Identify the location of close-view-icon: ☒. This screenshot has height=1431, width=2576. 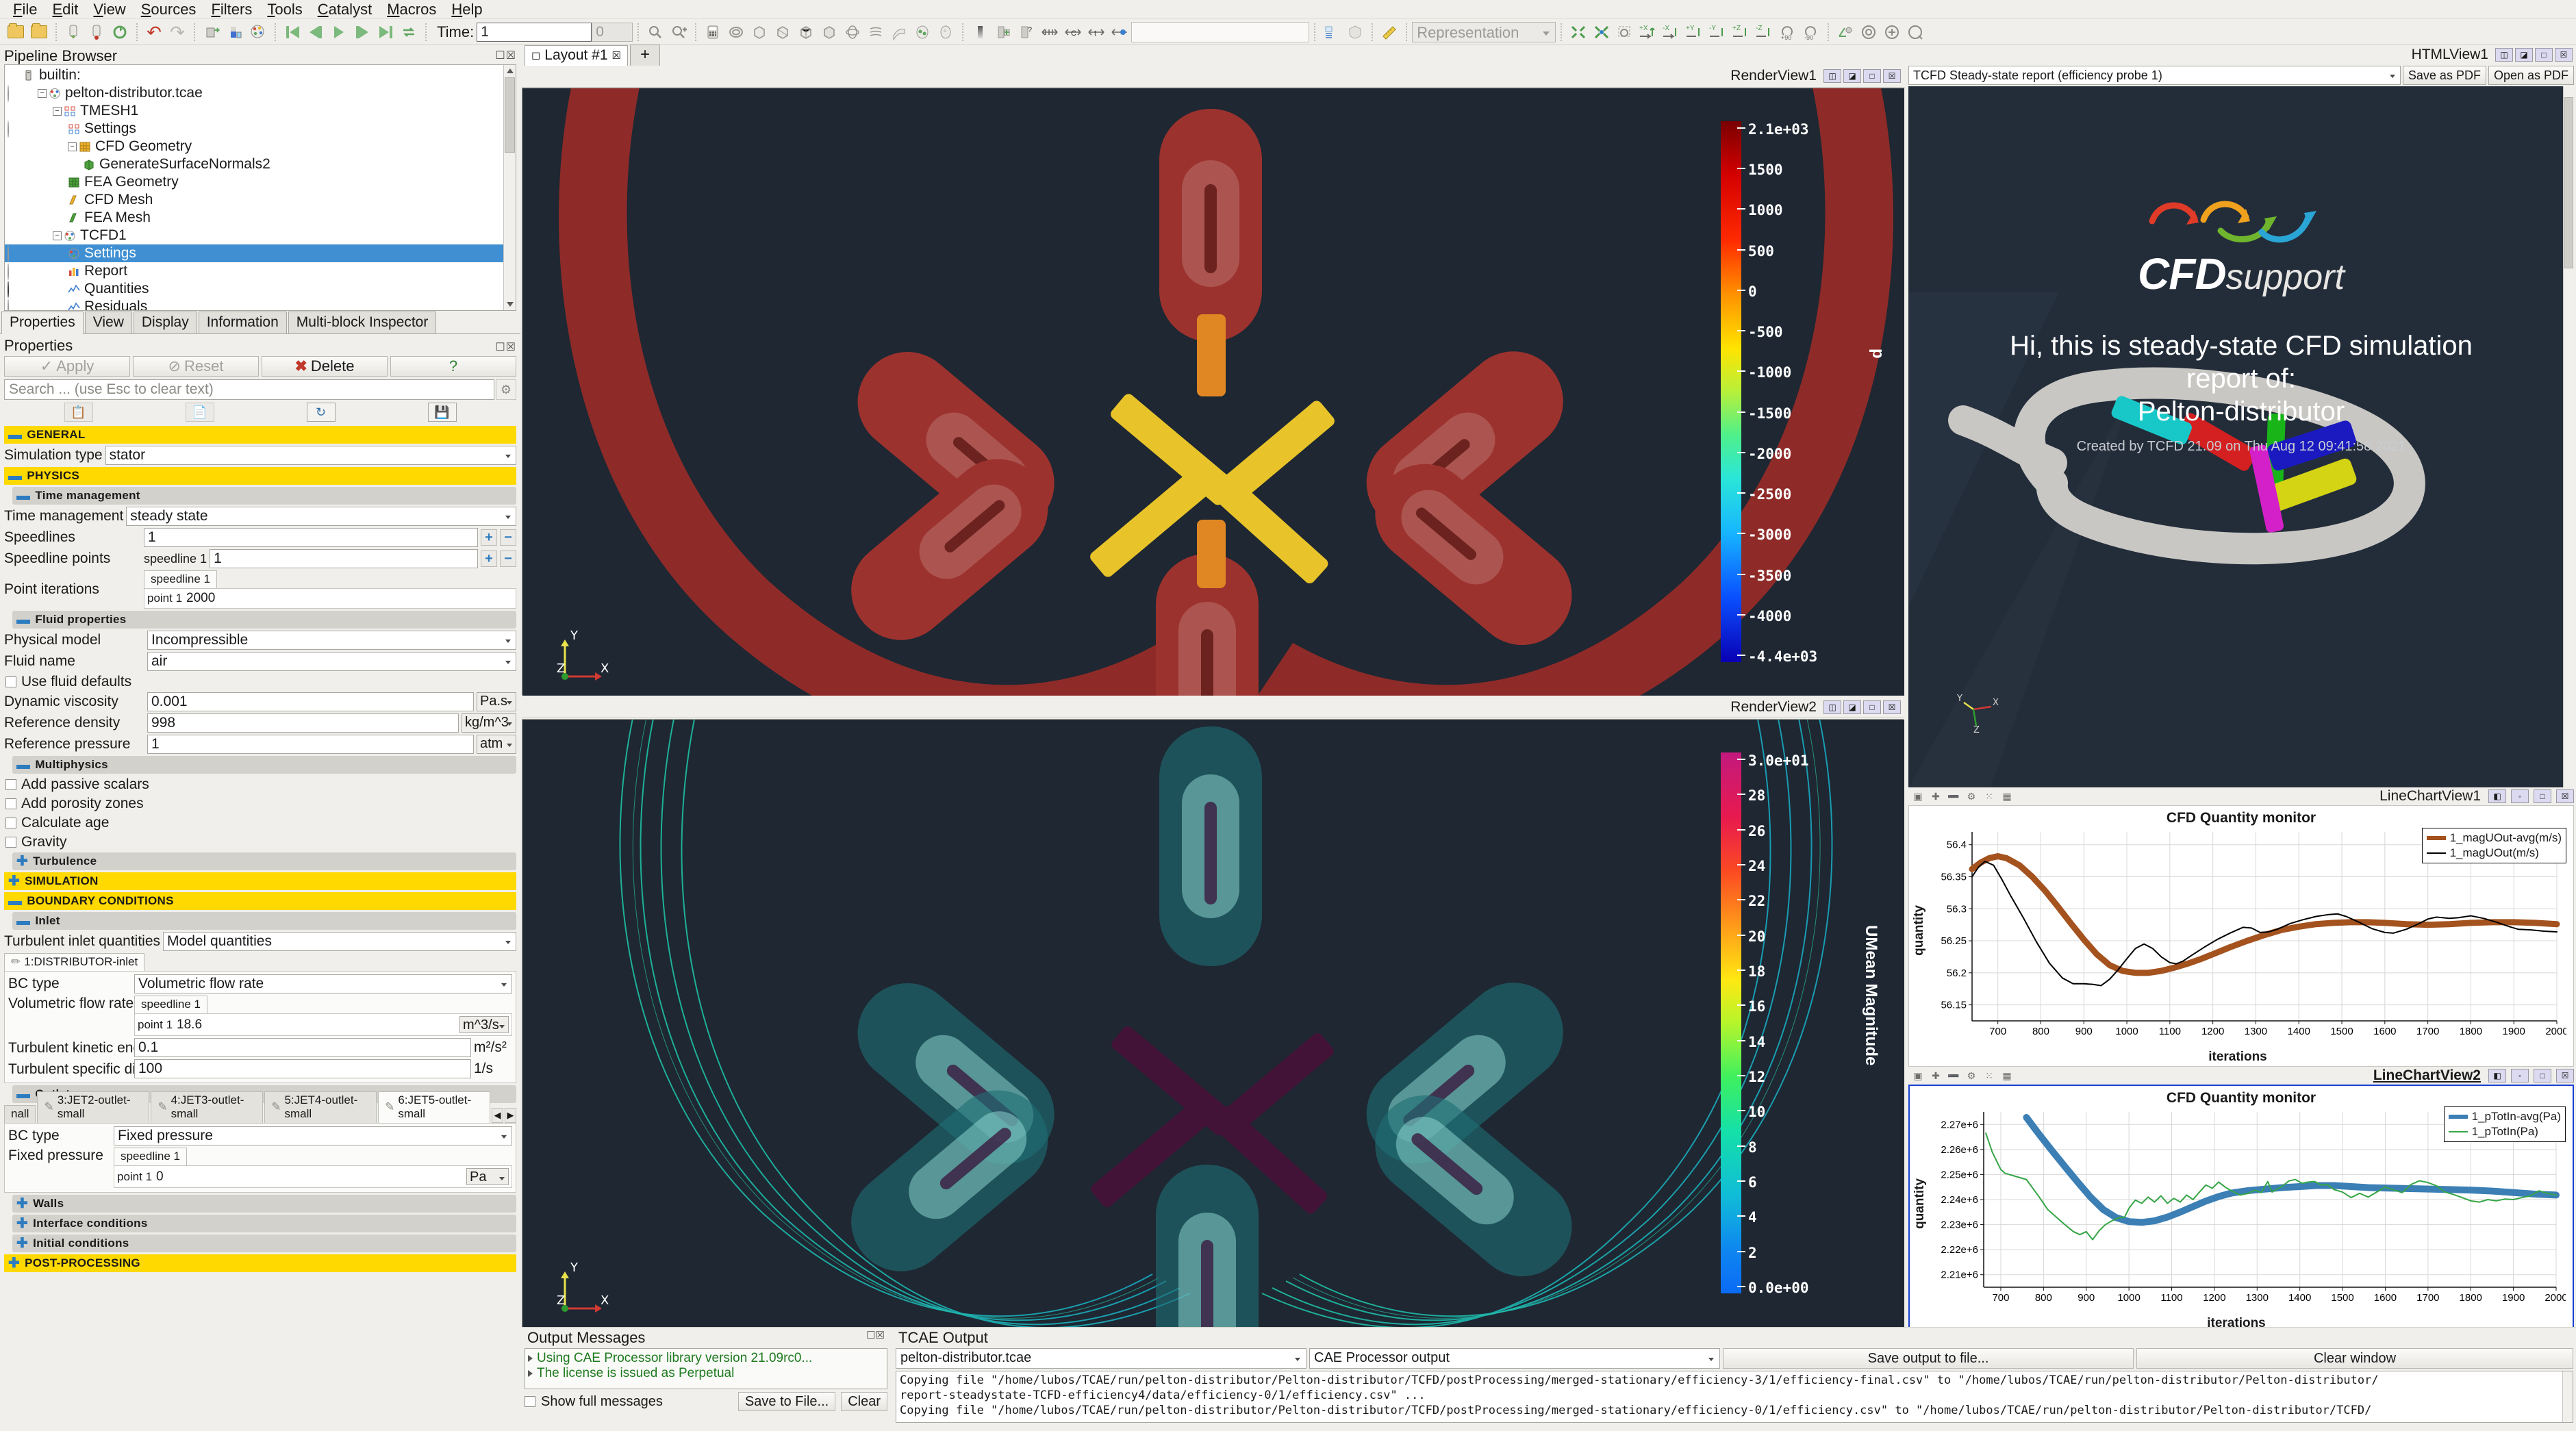
(2565, 796).